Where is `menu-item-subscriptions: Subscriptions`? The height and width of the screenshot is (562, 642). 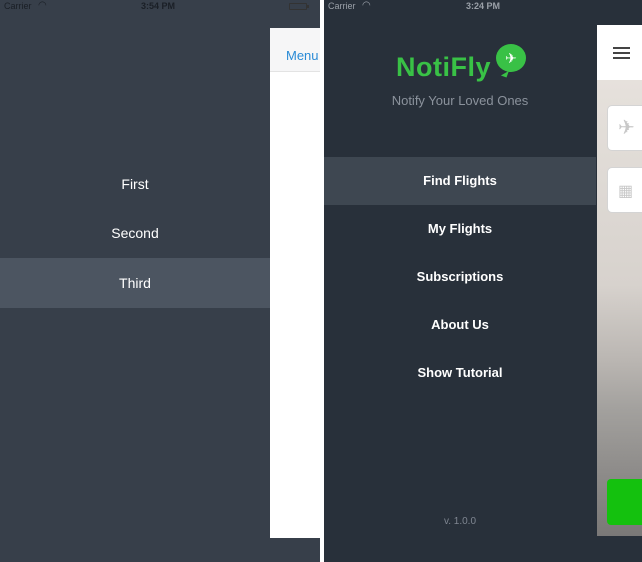
menu-item-subscriptions: Subscriptions is located at coordinates (460, 277).